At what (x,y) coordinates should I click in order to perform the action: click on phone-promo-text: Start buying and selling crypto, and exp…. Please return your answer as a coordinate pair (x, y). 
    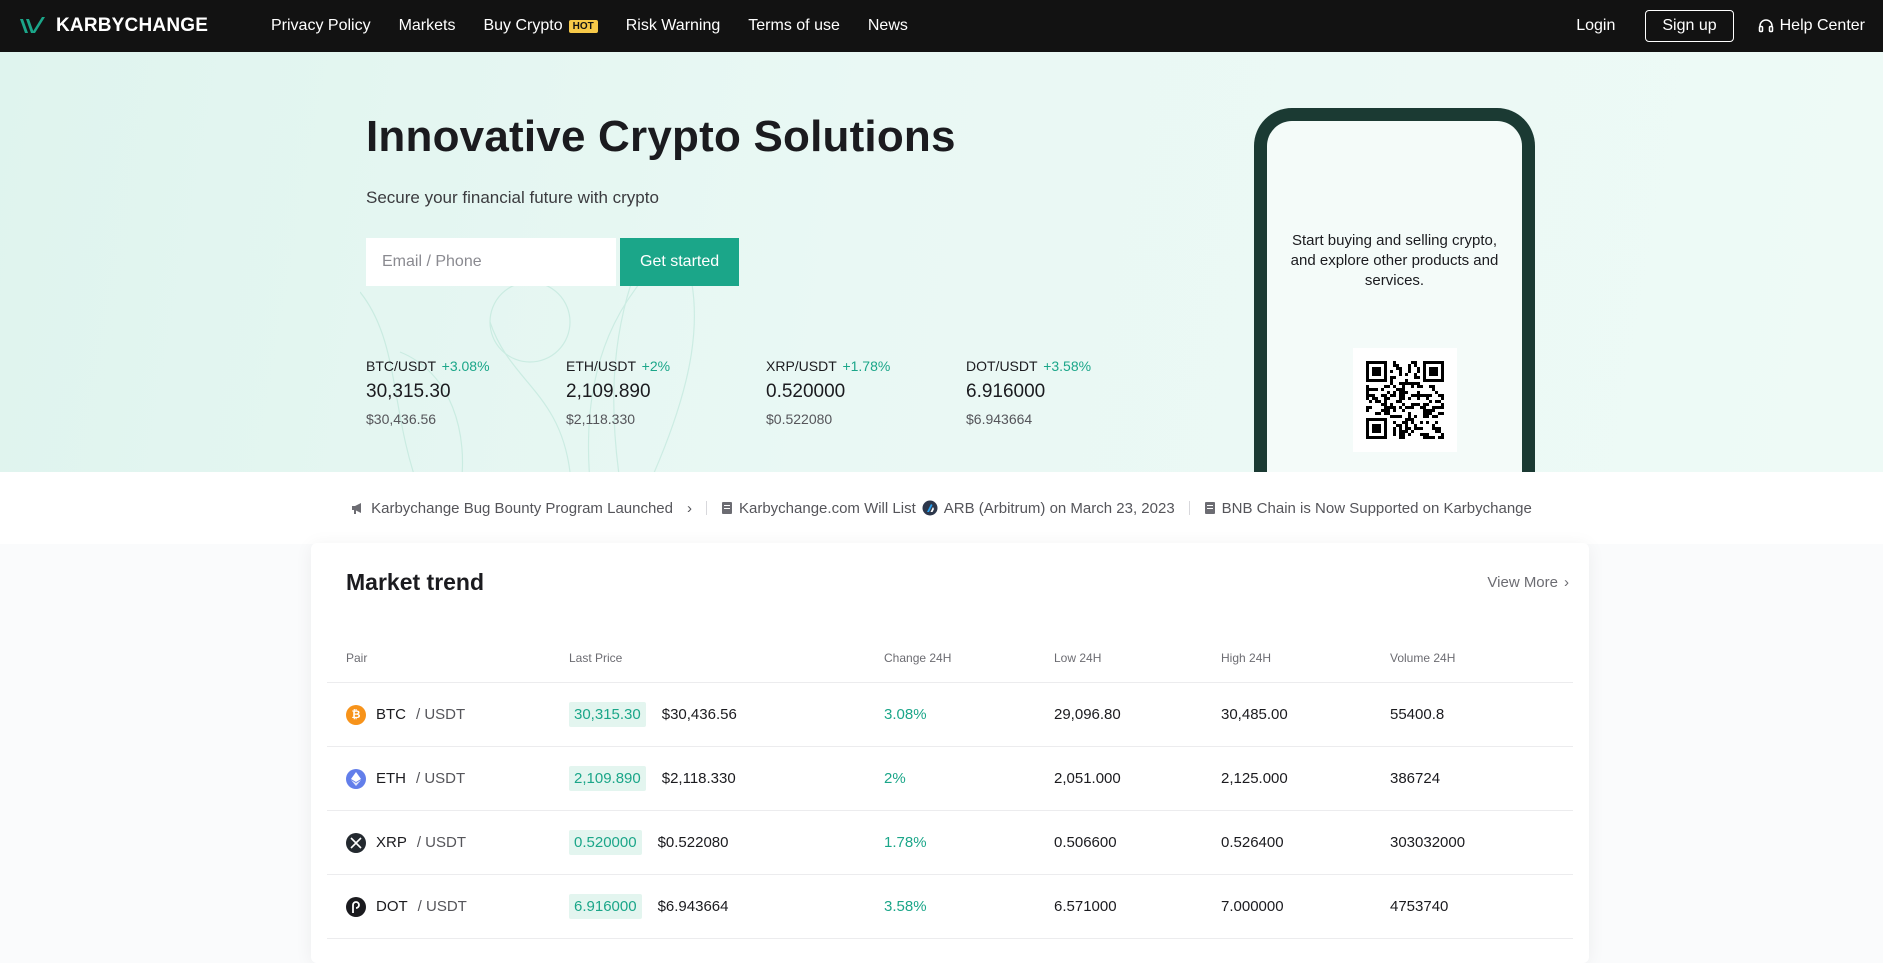
    Looking at the image, I should click on (1394, 260).